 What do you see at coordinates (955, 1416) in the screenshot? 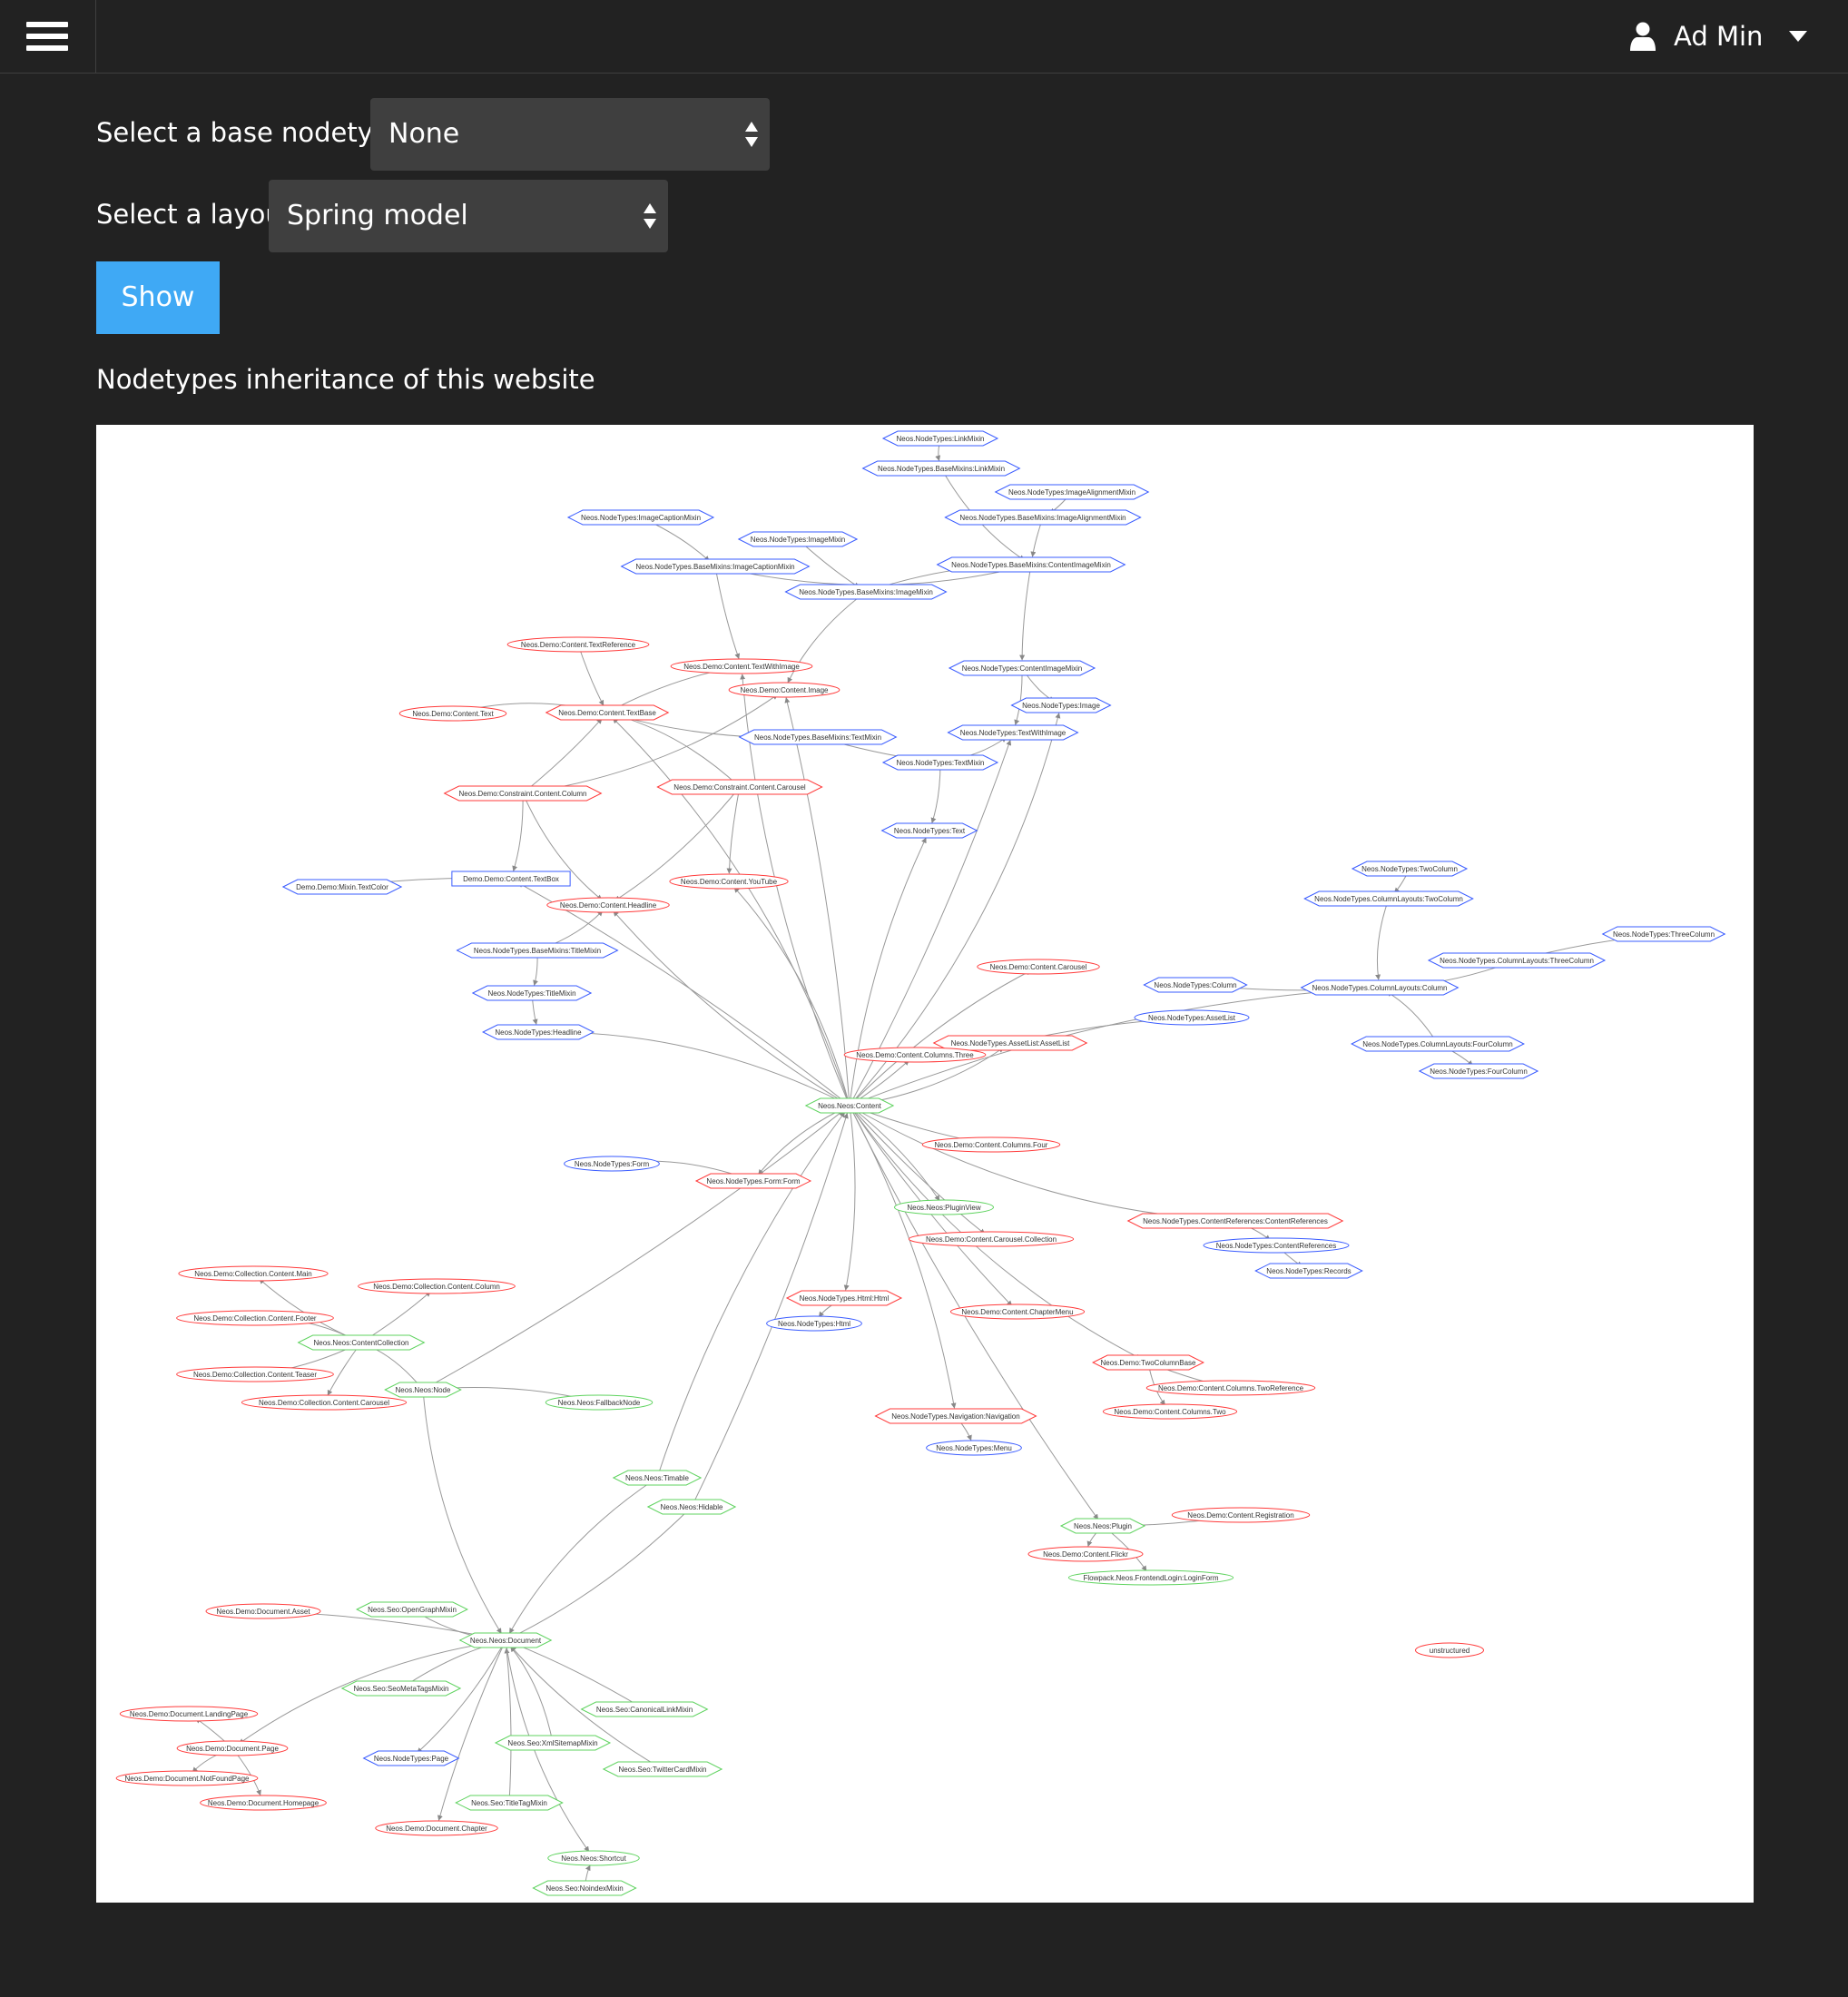
I see `graph-node: Neos.NodeTypes.Navigation:Navigation` at bounding box center [955, 1416].